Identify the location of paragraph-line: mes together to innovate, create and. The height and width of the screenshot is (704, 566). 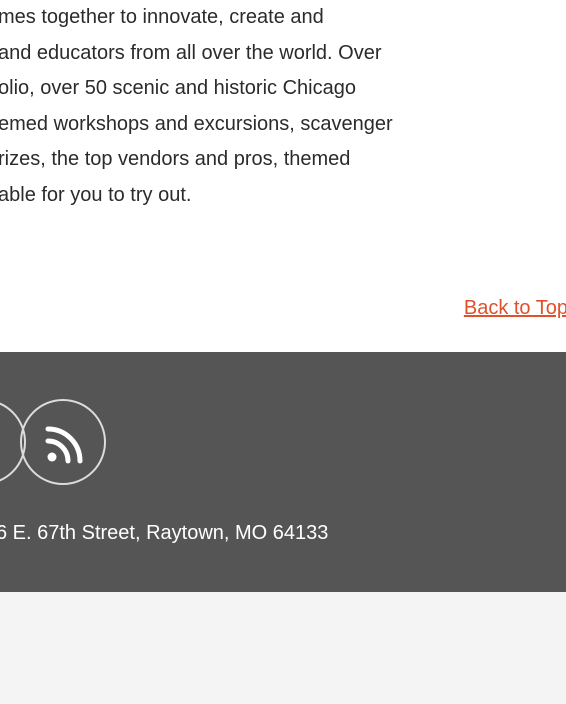
(162, 17).